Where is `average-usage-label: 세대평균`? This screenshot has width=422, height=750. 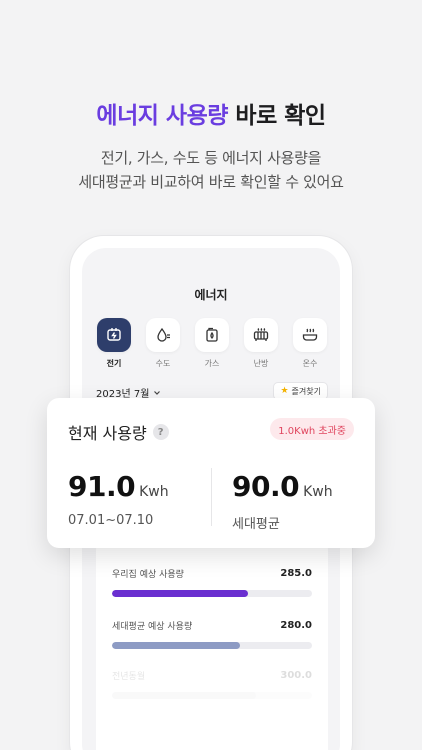
average-usage-label: 세대평균 is located at coordinates (256, 524).